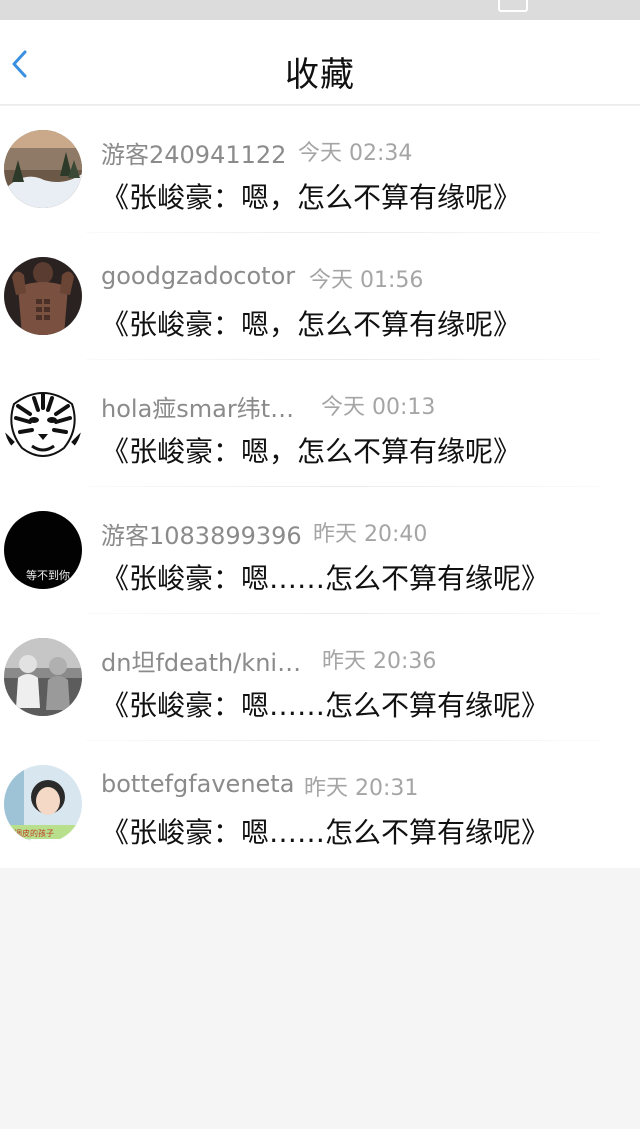 Image resolution: width=640 pixels, height=1129 pixels. Describe the element at coordinates (320, 677) in the screenshot. I see `favorite-item: dn坦fdeath/kni… 昨天 20:36 《张峻豪：嗯……怎么不算有缘呢》` at that location.